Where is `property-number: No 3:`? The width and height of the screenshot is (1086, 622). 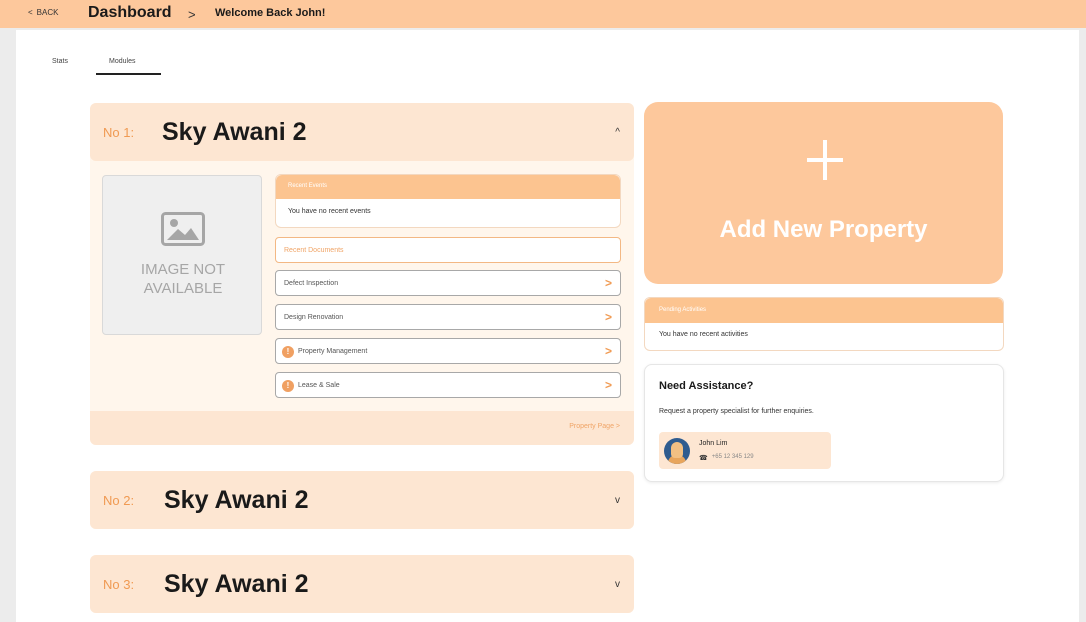
property-number: No 3: is located at coordinates (119, 584).